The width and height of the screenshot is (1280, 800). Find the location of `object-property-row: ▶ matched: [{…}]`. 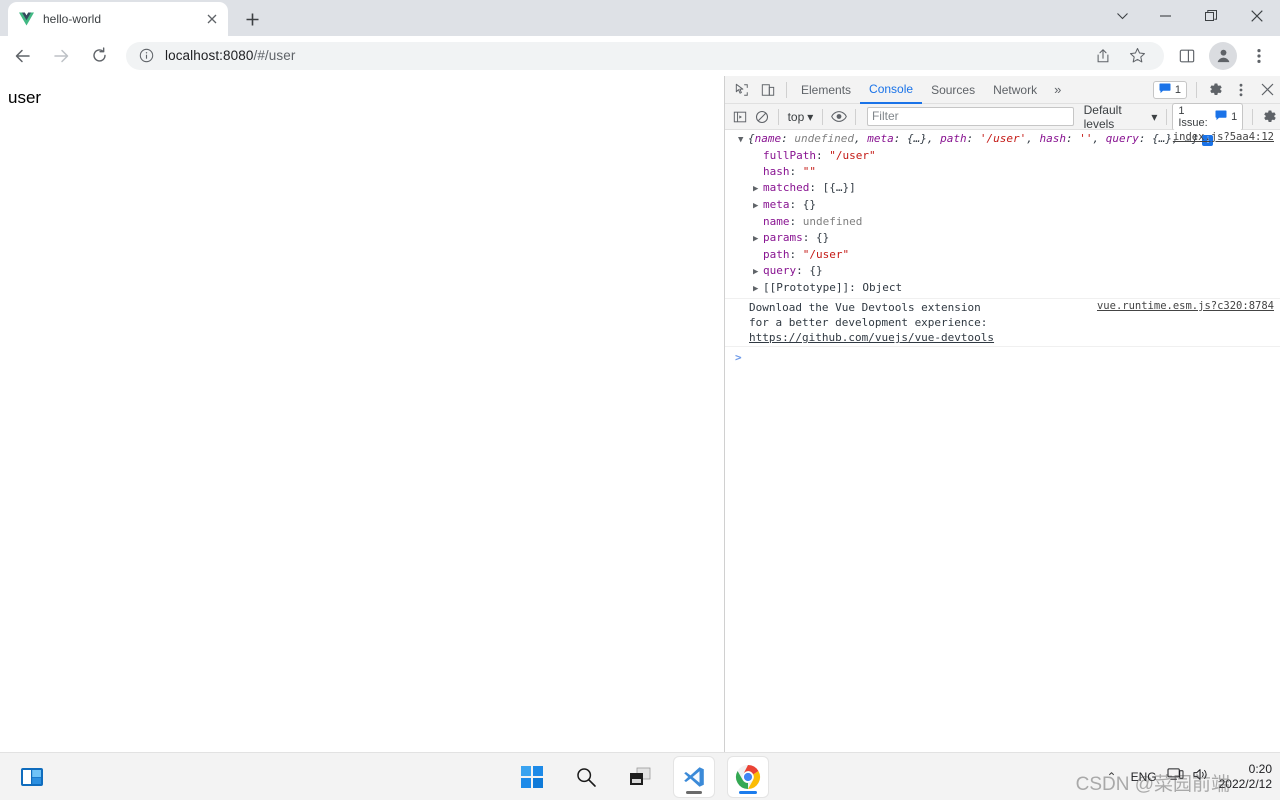

object-property-row: ▶ matched: [{…}] is located at coordinates (1002, 188).